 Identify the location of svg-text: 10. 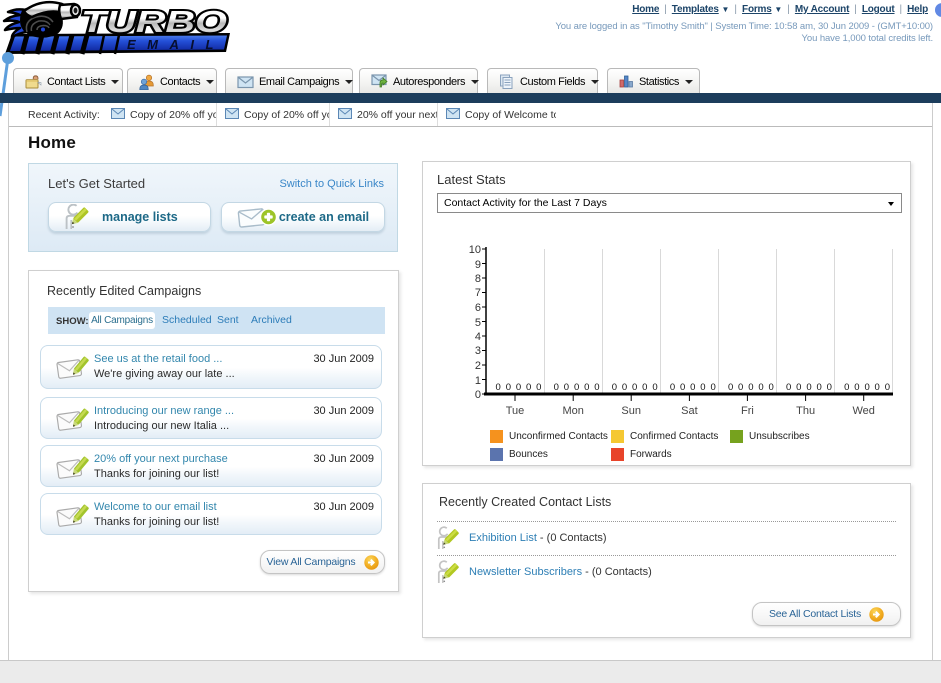
(475, 250).